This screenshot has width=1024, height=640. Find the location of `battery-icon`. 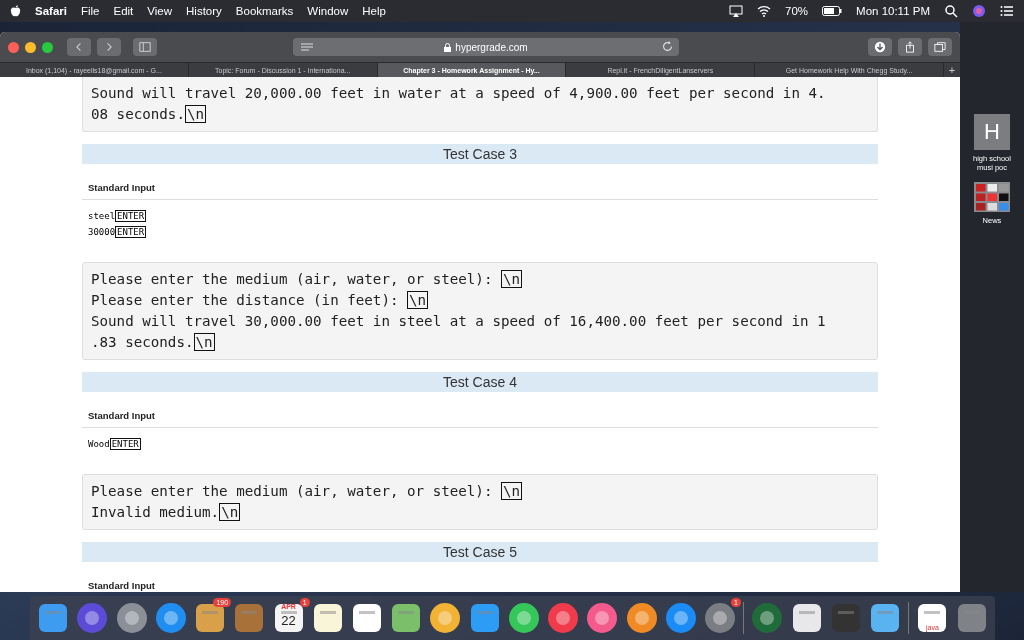

battery-icon is located at coordinates (832, 11).